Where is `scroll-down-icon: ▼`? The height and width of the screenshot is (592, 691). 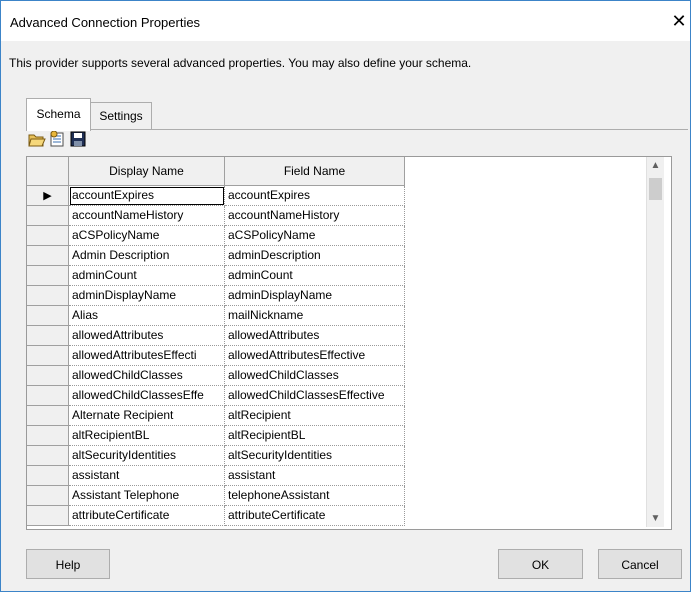
scroll-down-icon: ▼ is located at coordinates (655, 518).